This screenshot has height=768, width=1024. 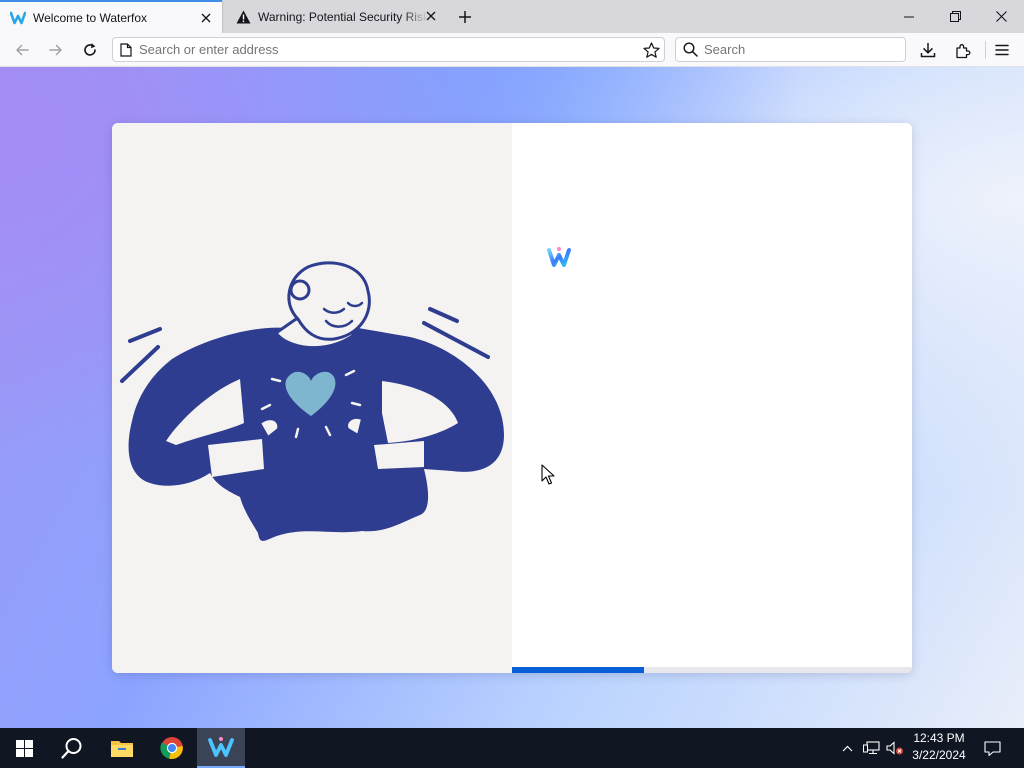 I want to click on windows-start-icon, so click(x=24, y=748).